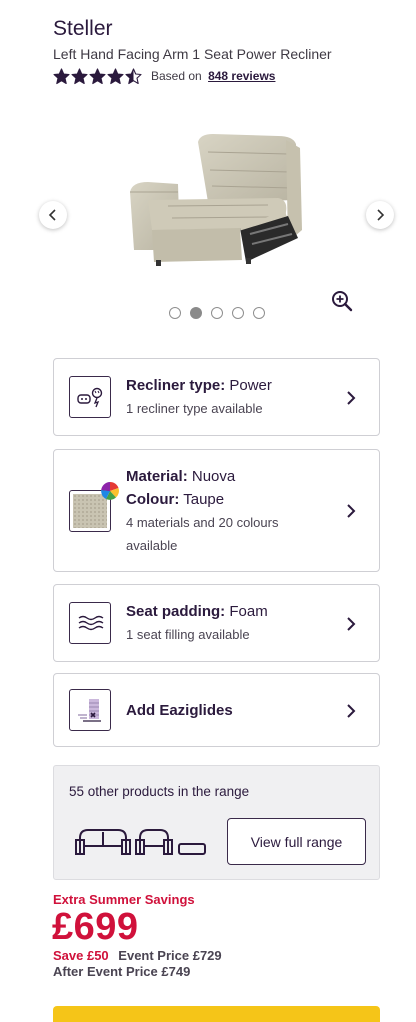 This screenshot has height=1022, width=416. I want to click on next-image-button, so click(380, 215).